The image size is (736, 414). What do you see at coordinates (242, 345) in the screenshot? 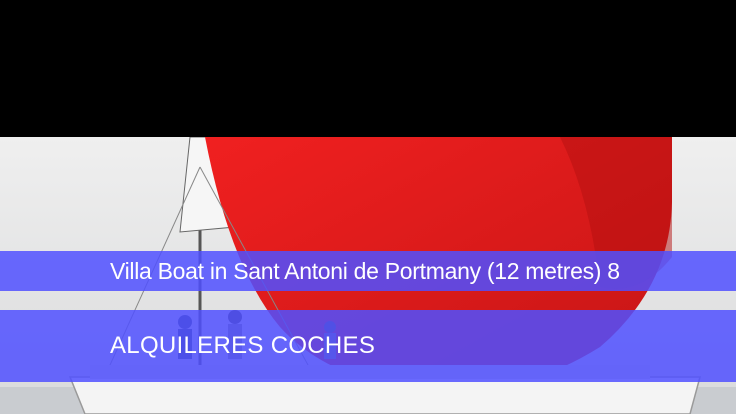
I see `category-label: ALQUILERES COCHES` at bounding box center [242, 345].